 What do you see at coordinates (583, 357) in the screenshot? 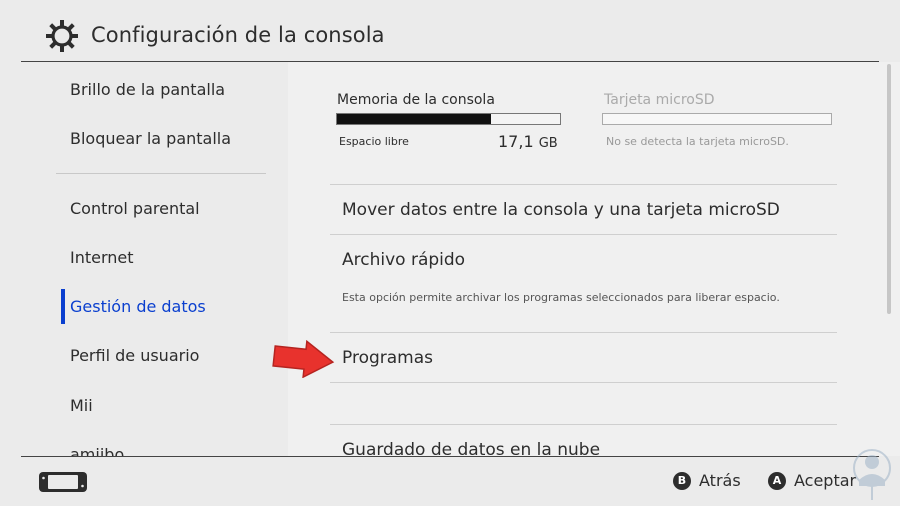
I see `menu-item-programs: Programas` at bounding box center [583, 357].